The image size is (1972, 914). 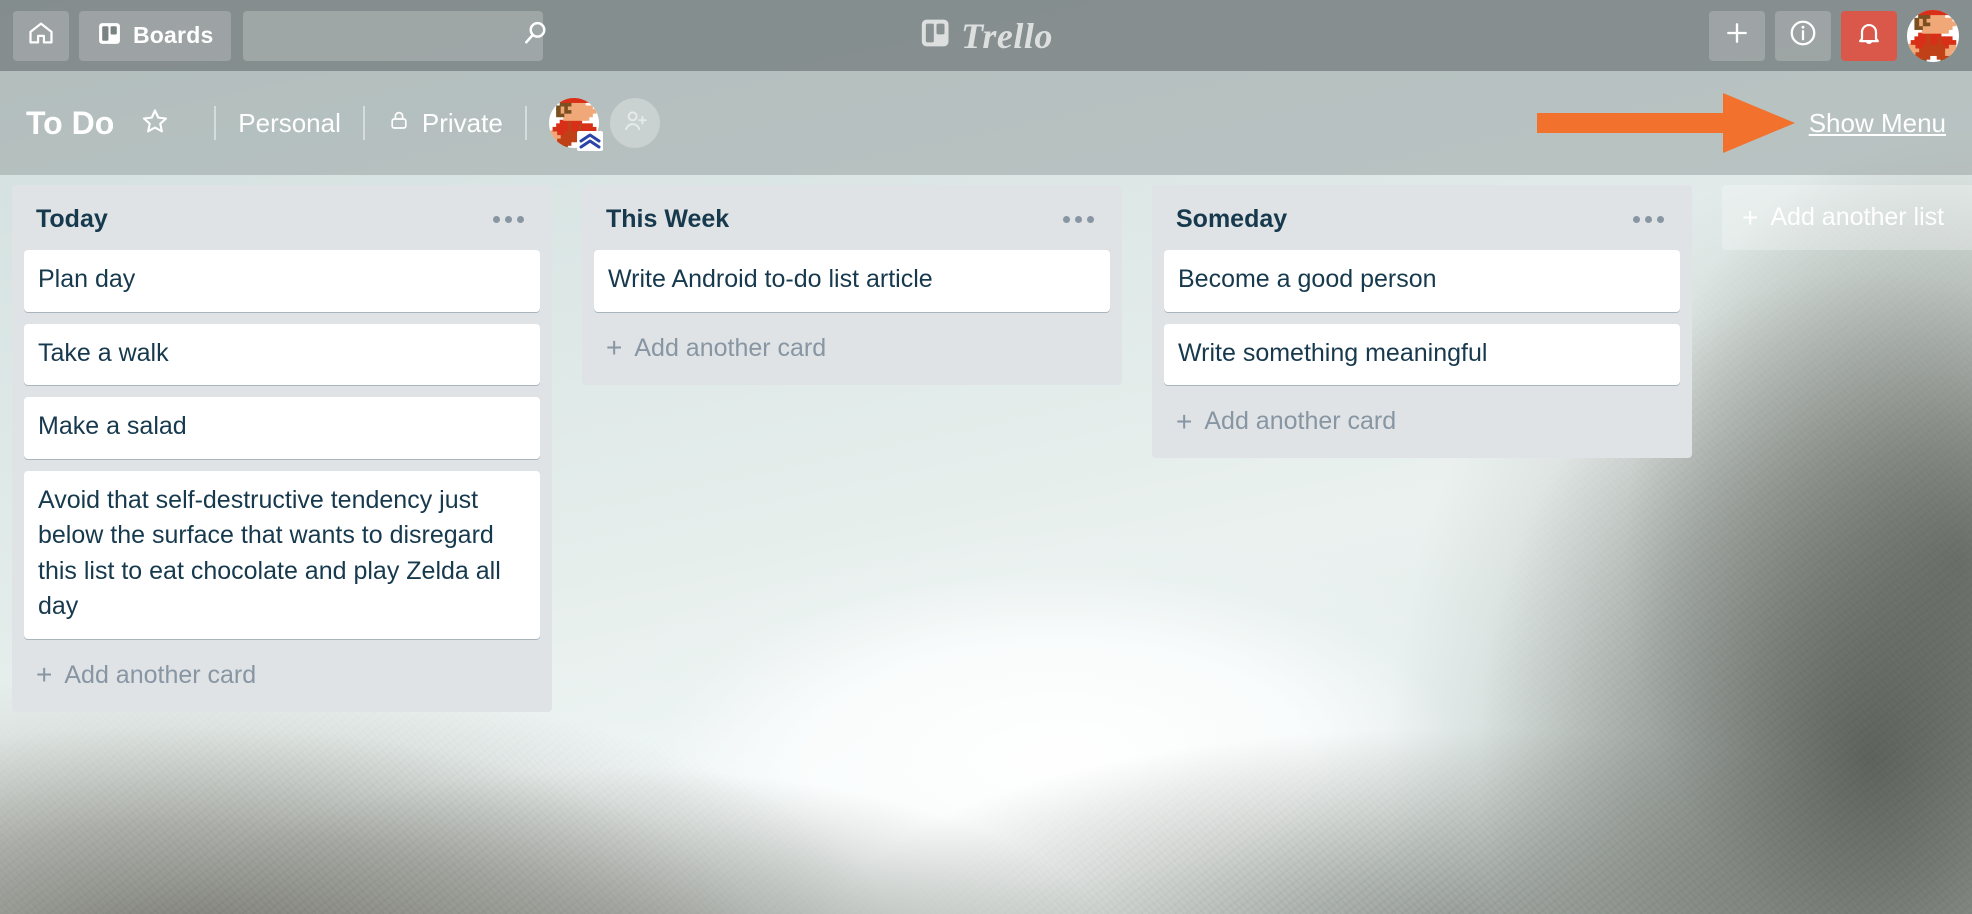 What do you see at coordinates (109, 36) in the screenshot?
I see `boards-icon` at bounding box center [109, 36].